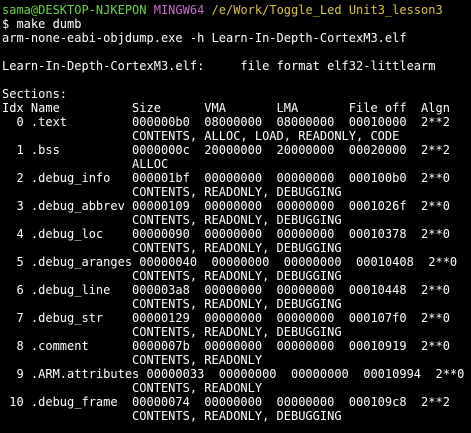 The height and width of the screenshot is (433, 471). What do you see at coordinates (327, 10) in the screenshot?
I see `prompt-path: /e/Work/Toggle_Led Unit3_lesson3` at bounding box center [327, 10].